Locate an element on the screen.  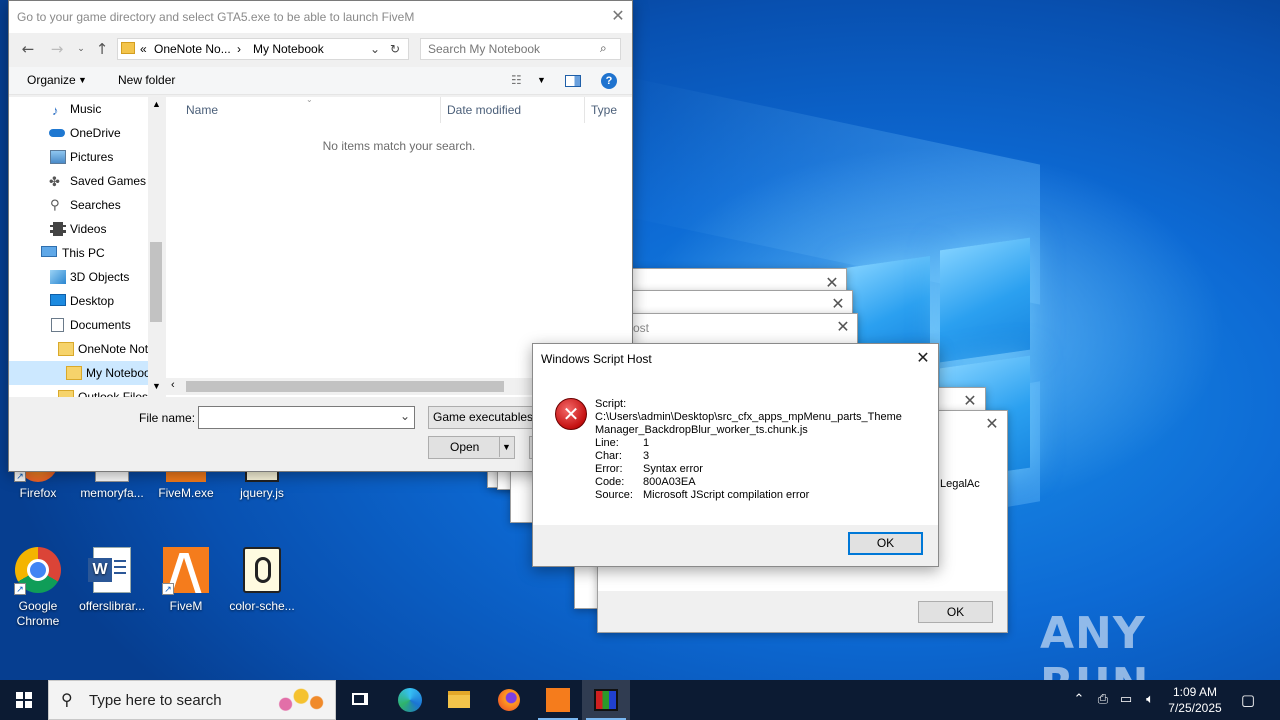
forward-arrow-icon: → is located at coordinates (57, 49).